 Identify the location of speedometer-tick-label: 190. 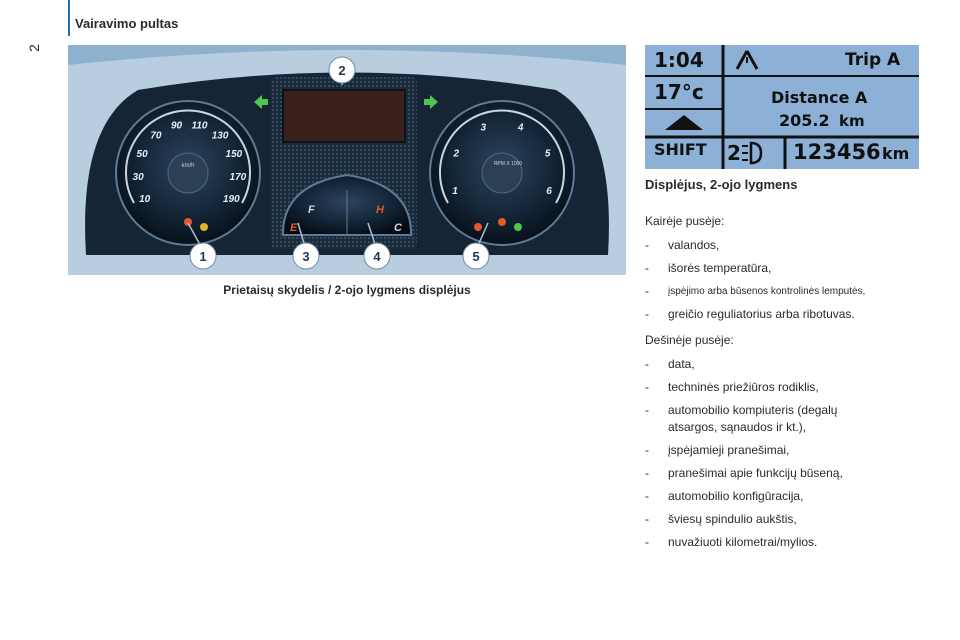
(231, 199).